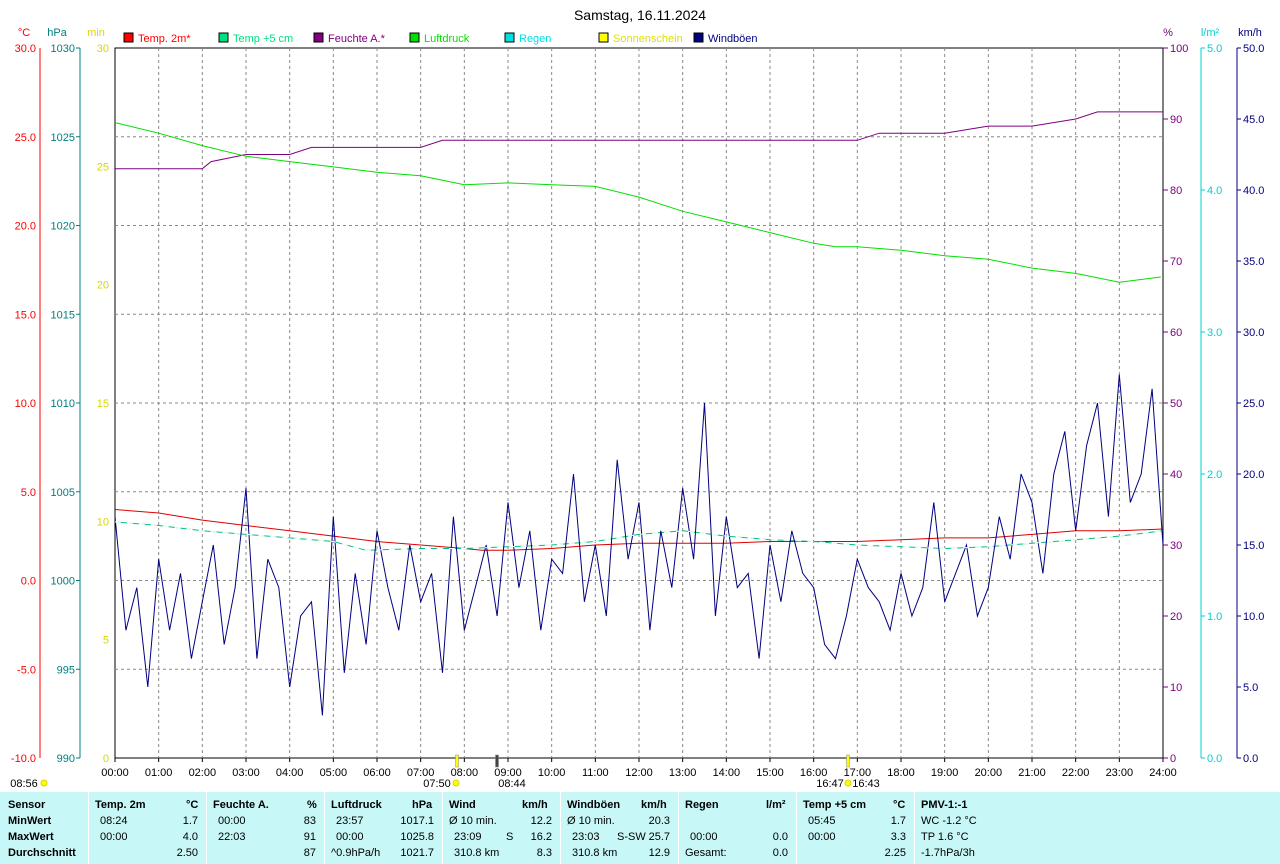  I want to click on x-tick-label: 14:00, so click(727, 773).